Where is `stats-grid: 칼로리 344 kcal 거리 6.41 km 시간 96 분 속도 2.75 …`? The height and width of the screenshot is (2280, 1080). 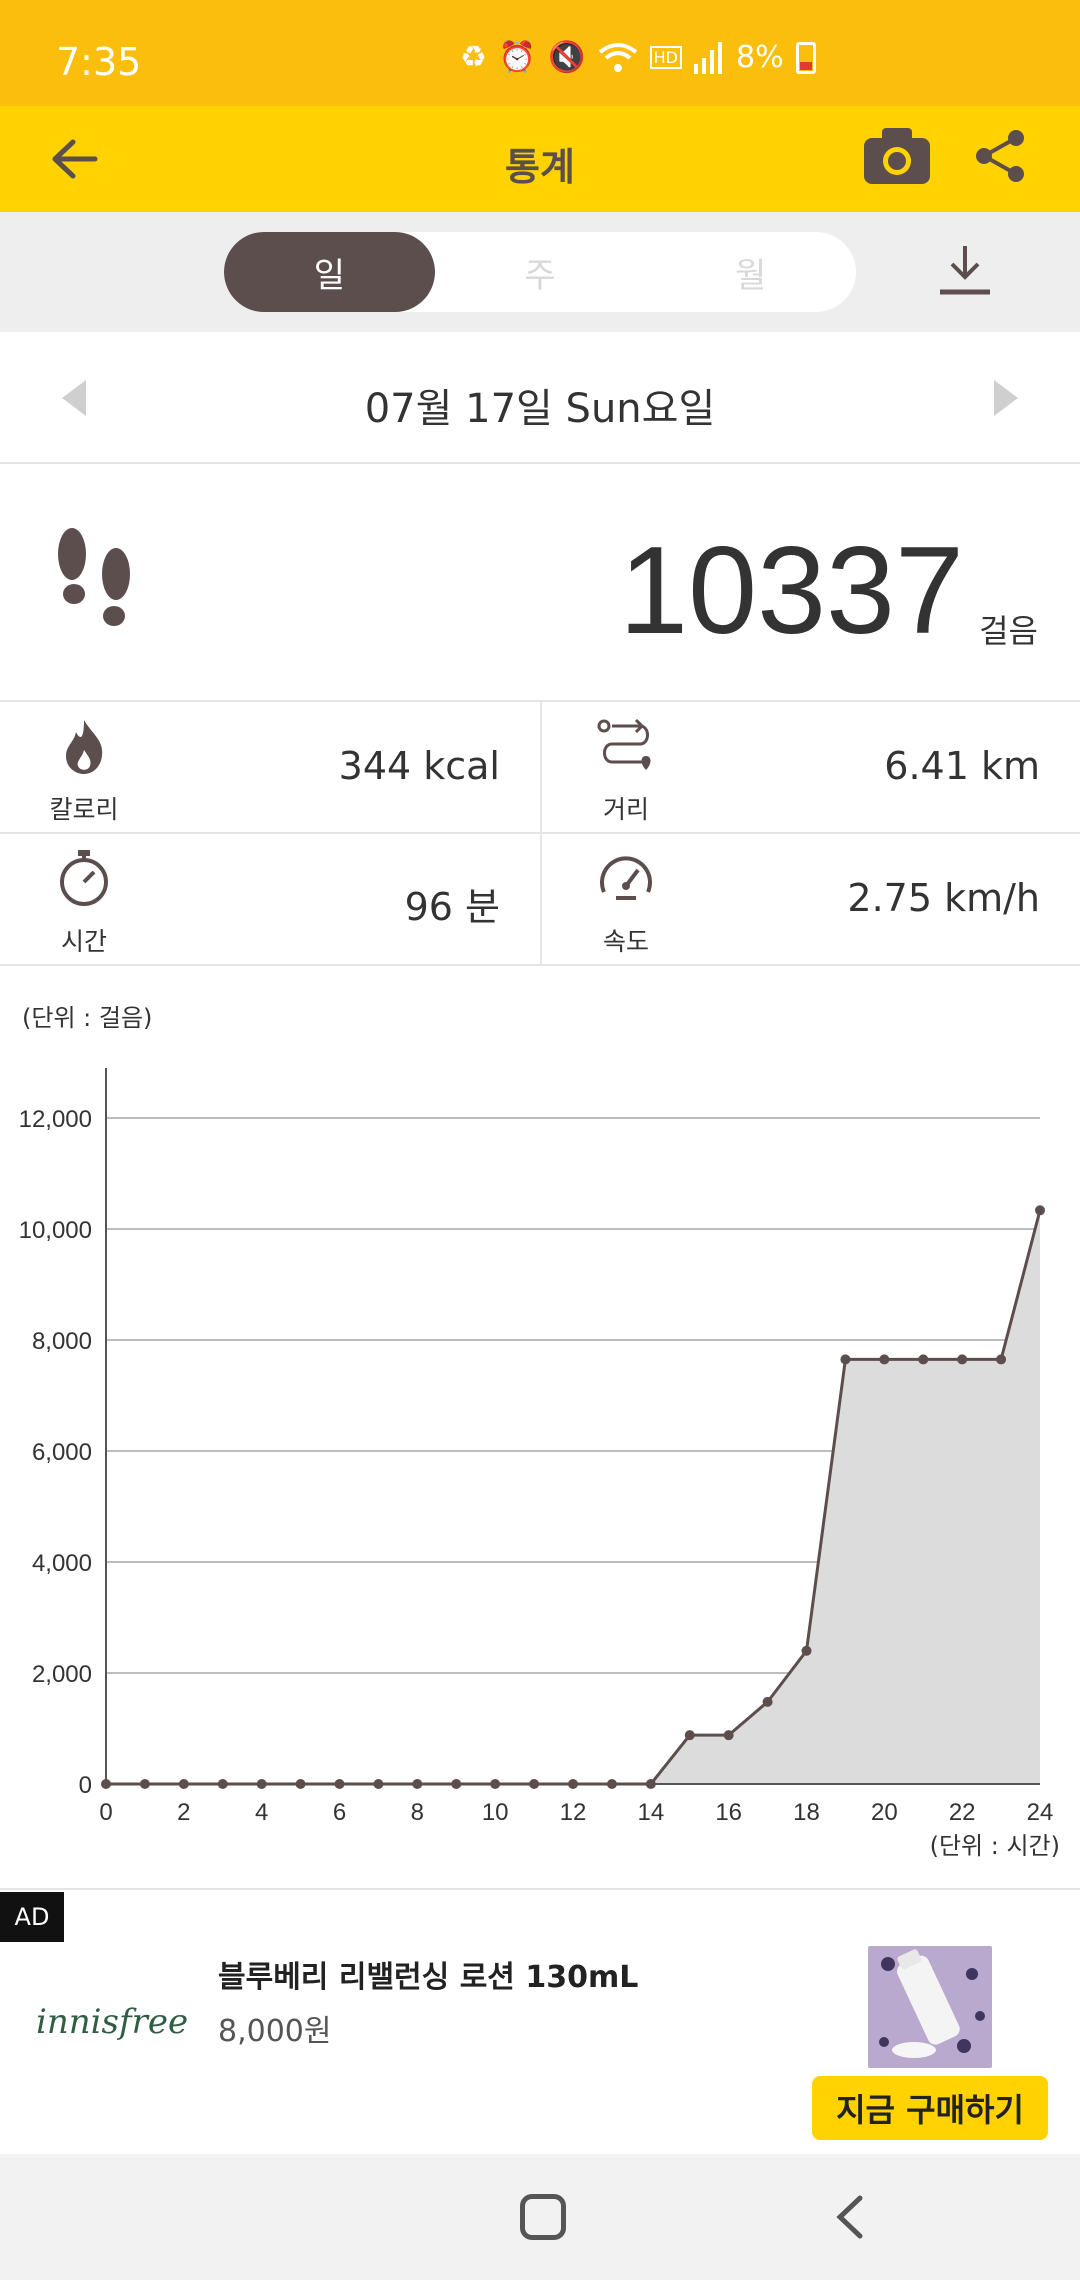
stats-grid: 칼로리 344 kcal 거리 6.41 km 시간 96 분 속도 2.75 … is located at coordinates (540, 835).